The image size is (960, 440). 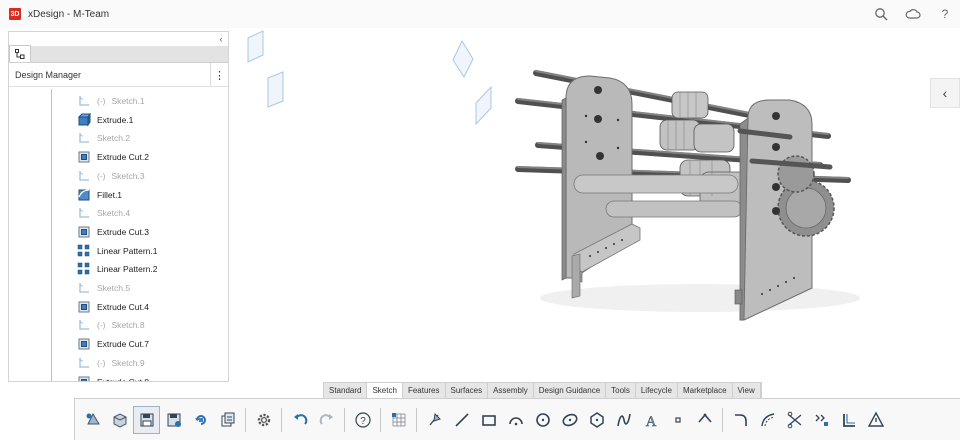 What do you see at coordinates (227, 420) in the screenshot?
I see `copy-icon` at bounding box center [227, 420].